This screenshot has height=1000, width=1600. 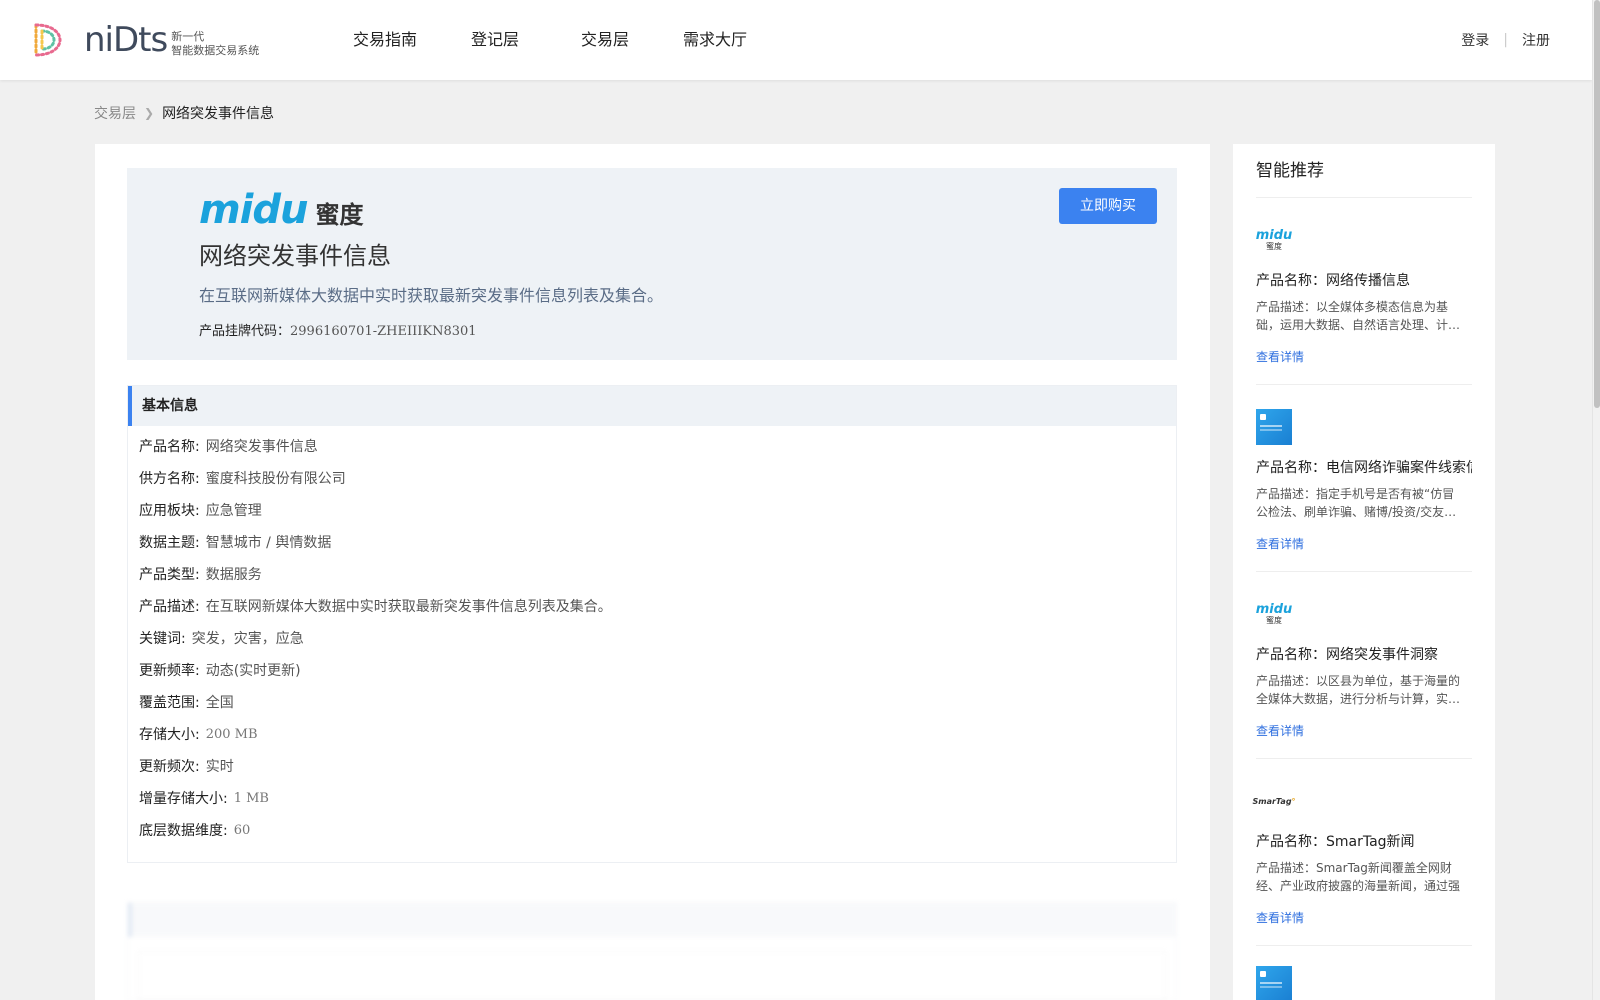 What do you see at coordinates (652, 740) in the screenshot?
I see `info-row-storage-size: 存储大小: 200 MB` at bounding box center [652, 740].